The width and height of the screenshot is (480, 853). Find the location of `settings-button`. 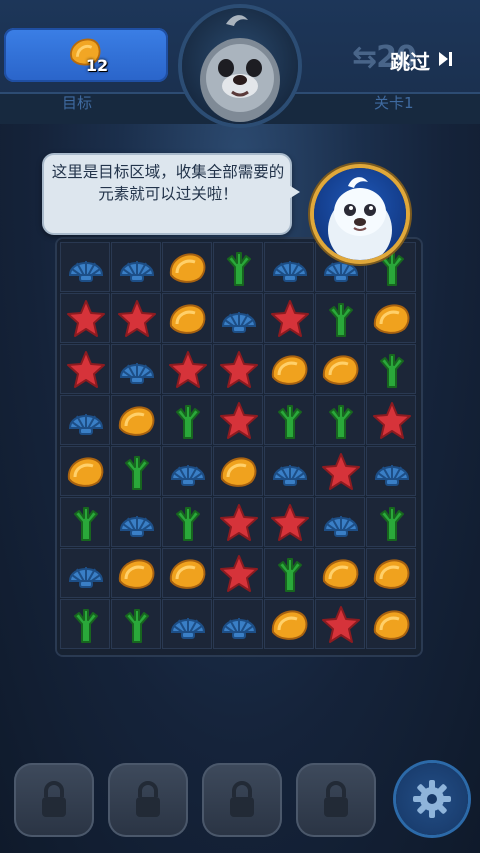

settings-button is located at coordinates (432, 799).